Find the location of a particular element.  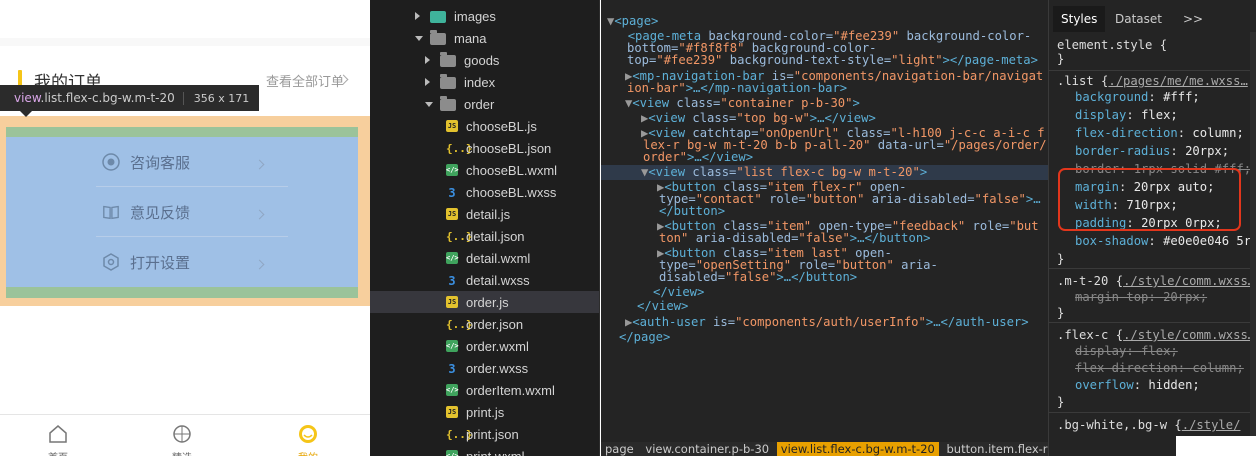

tree-item-label: order.wxml is located at coordinates (497, 346).